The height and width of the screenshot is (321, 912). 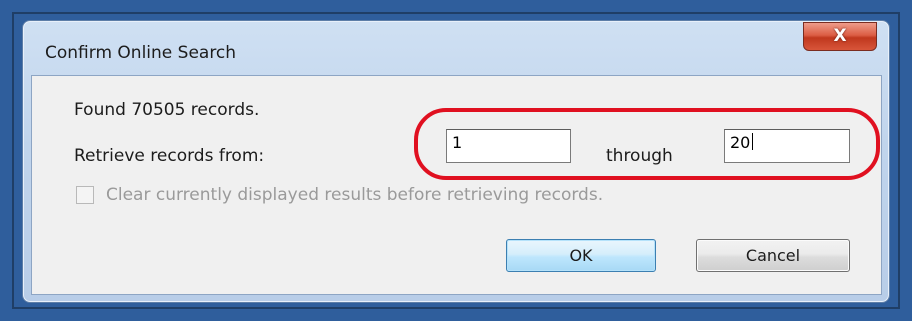 What do you see at coordinates (753, 141) in the screenshot?
I see `text-cursor` at bounding box center [753, 141].